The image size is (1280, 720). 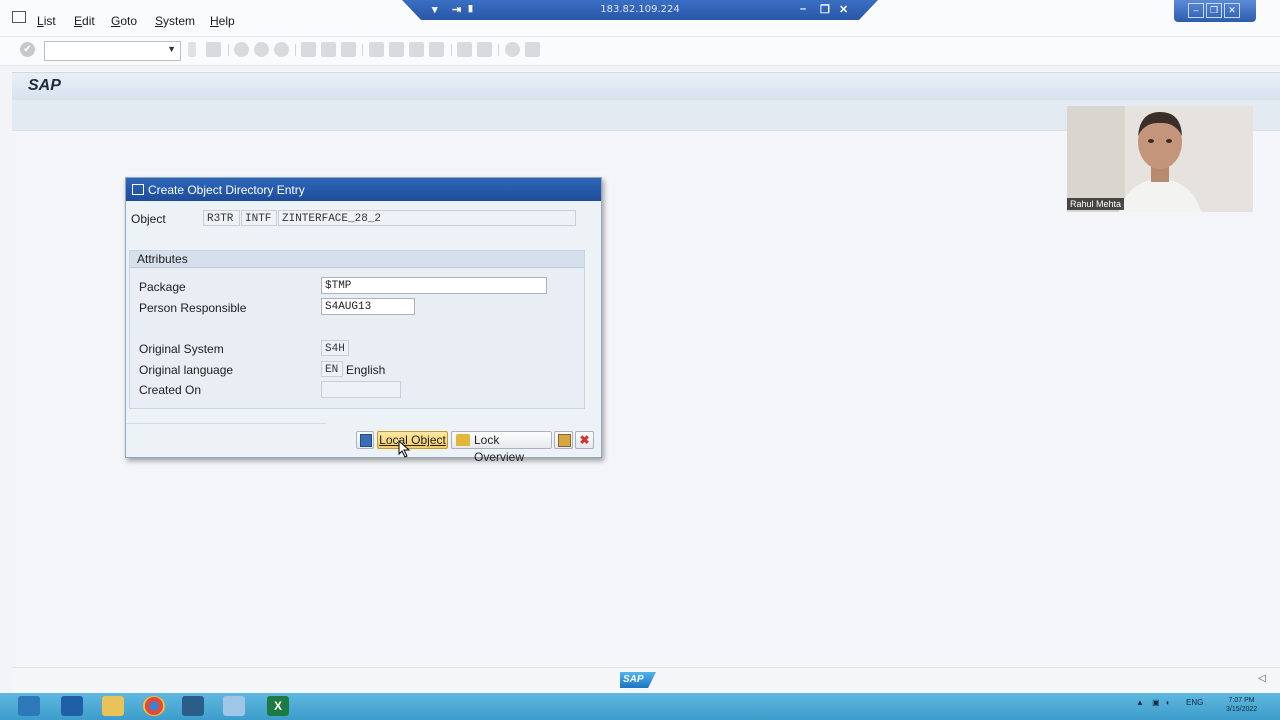 I want to click on mouse-cursor-icon, so click(x=404, y=449).